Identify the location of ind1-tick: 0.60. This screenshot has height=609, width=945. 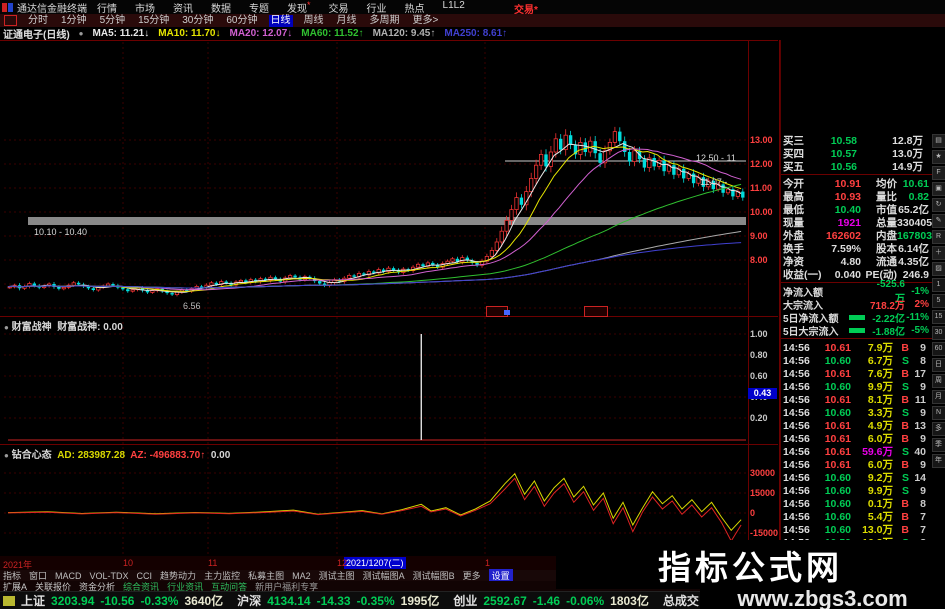
(759, 376).